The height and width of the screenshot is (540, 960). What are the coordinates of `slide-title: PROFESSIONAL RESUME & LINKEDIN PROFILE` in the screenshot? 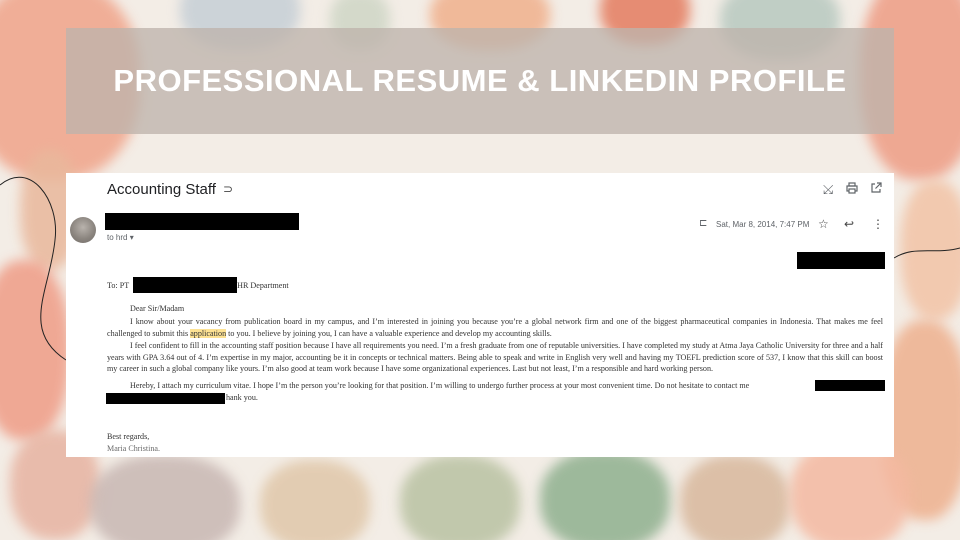 It's located at (480, 80).